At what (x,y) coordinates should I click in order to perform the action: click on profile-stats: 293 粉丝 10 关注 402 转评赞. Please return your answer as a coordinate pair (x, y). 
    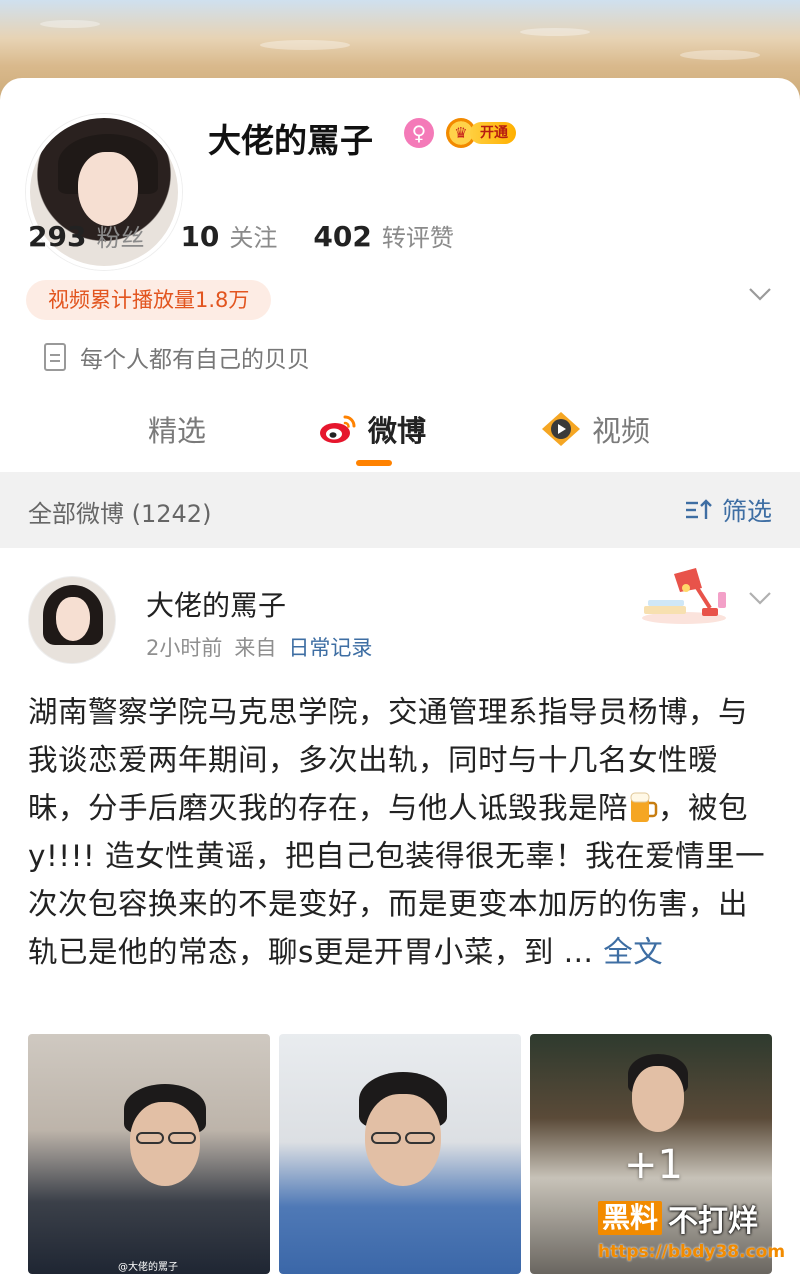
    Looking at the image, I should click on (241, 235).